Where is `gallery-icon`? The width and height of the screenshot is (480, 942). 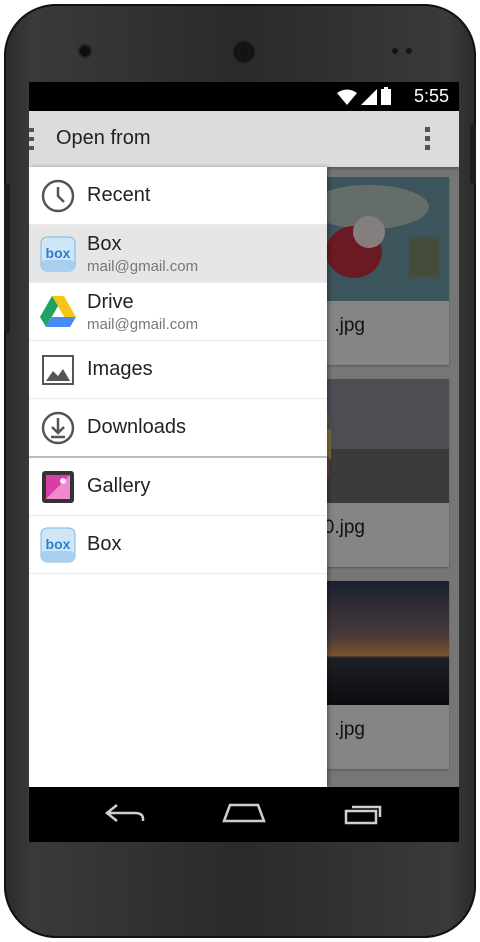 gallery-icon is located at coordinates (58, 486).